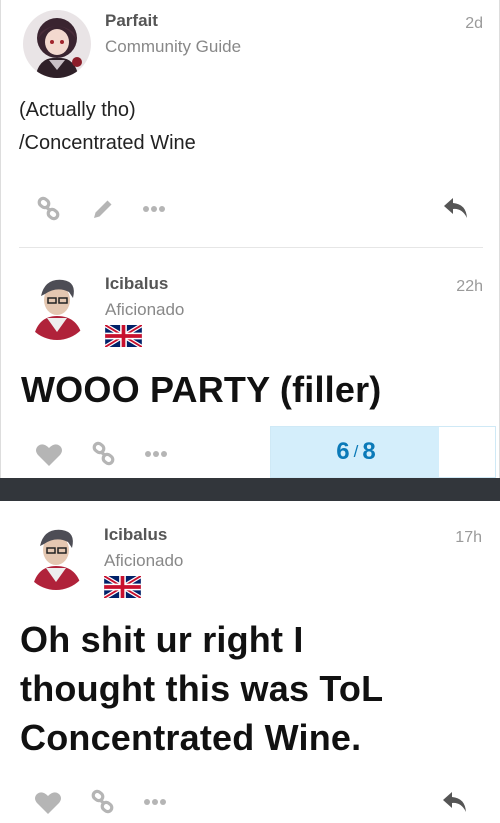 The width and height of the screenshot is (500, 823). What do you see at coordinates (202, 688) in the screenshot?
I see `post-body-line: thought this was ToL` at bounding box center [202, 688].